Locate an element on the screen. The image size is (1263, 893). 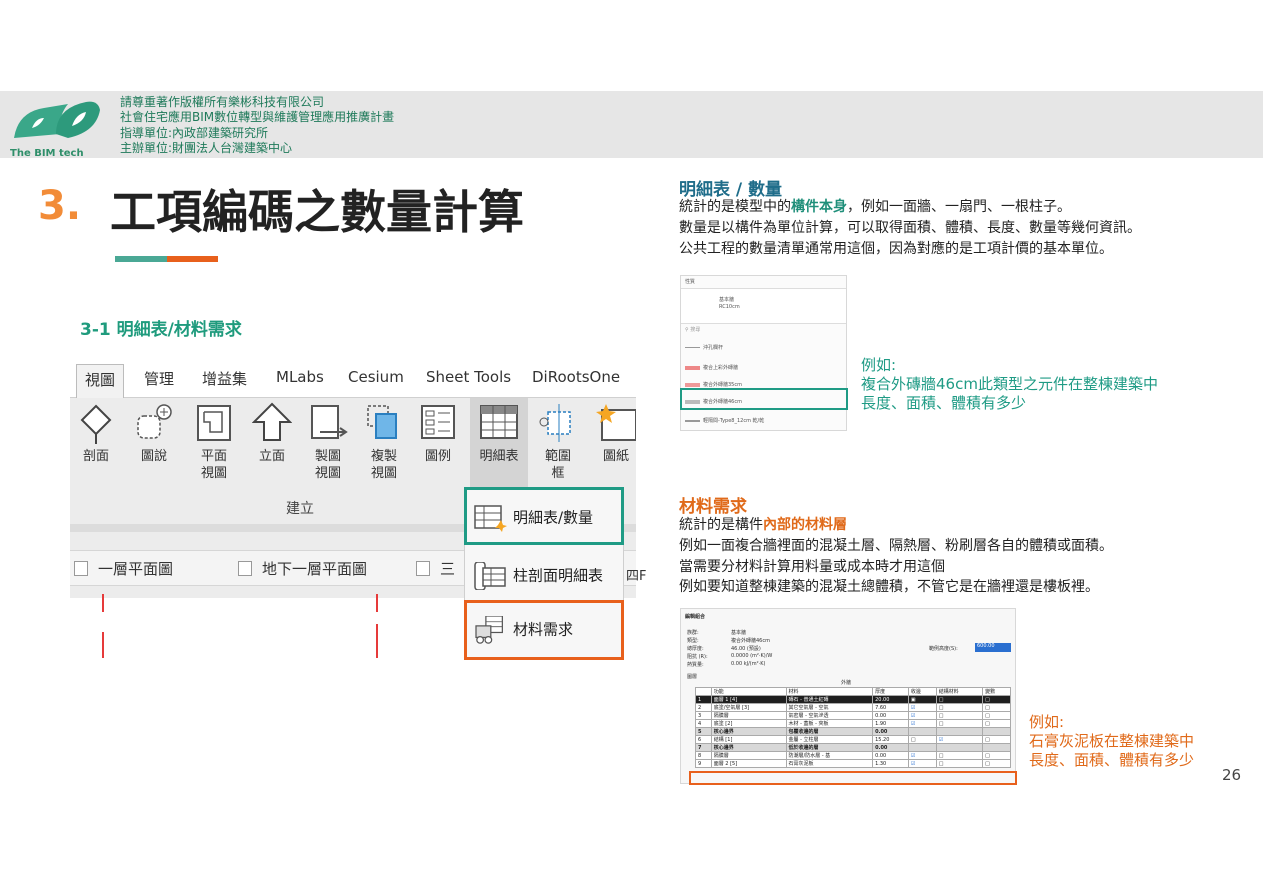
view-tab-3: 三 is located at coordinates (435, 568).